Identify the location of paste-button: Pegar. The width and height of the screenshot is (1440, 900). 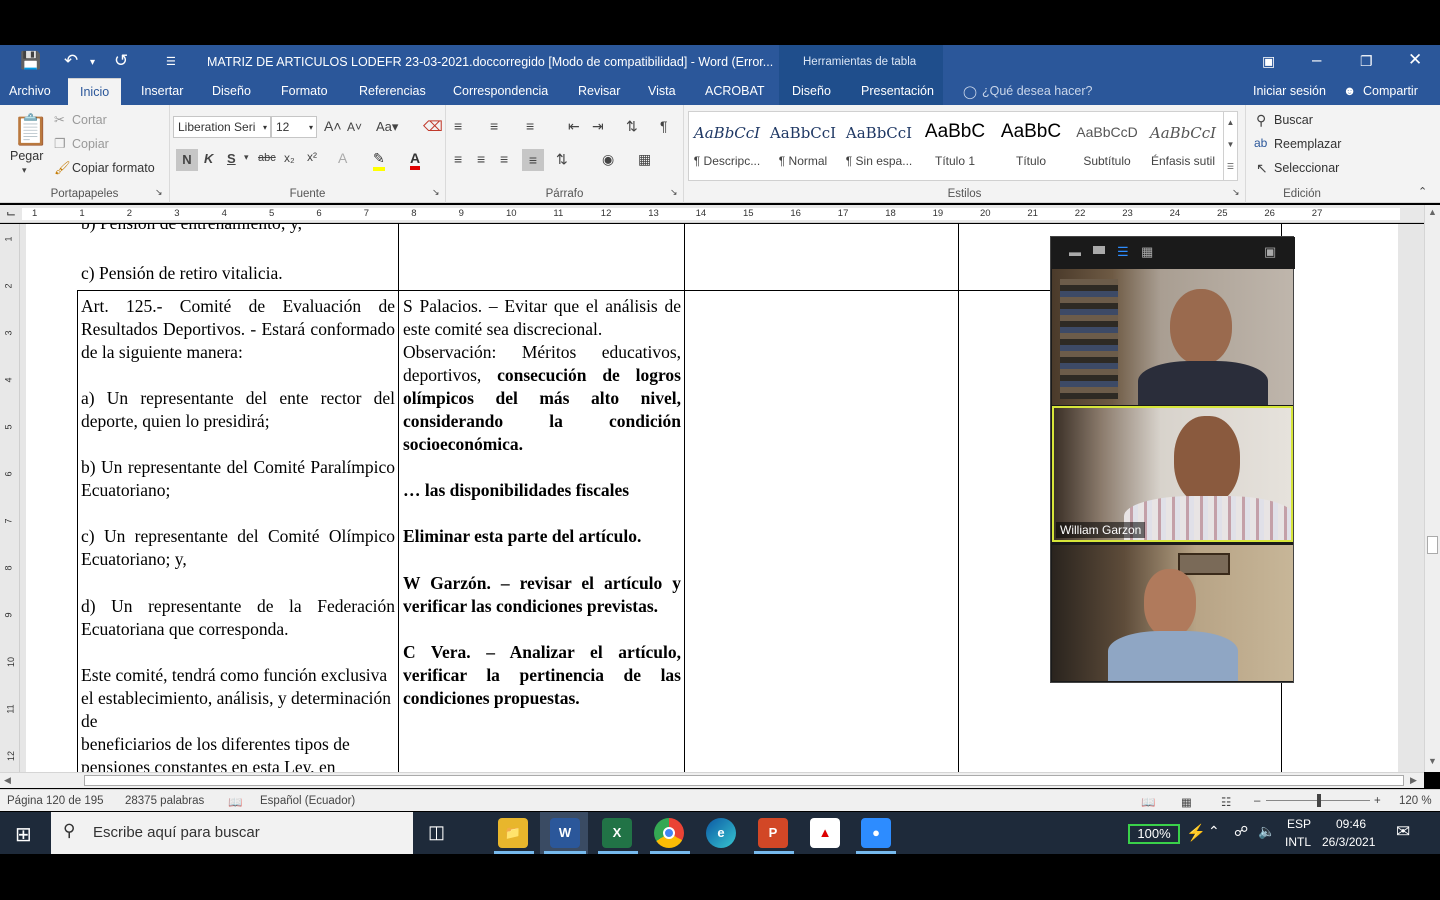
(26, 156).